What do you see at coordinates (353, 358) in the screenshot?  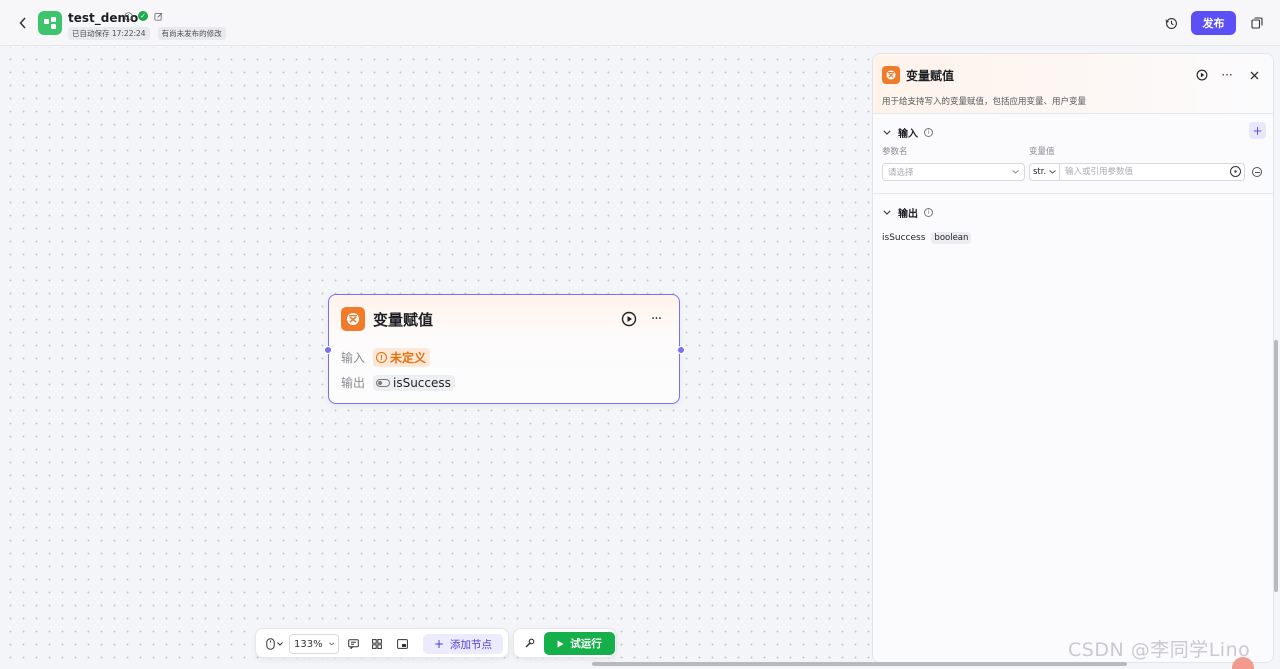 I see `node-input-label: 输入` at bounding box center [353, 358].